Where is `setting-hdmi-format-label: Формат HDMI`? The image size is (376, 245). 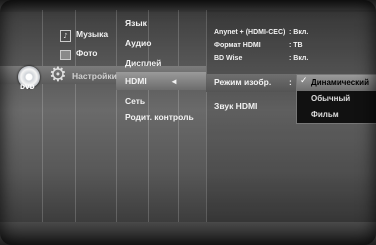 setting-hdmi-format-label: Формат HDMI is located at coordinates (237, 45).